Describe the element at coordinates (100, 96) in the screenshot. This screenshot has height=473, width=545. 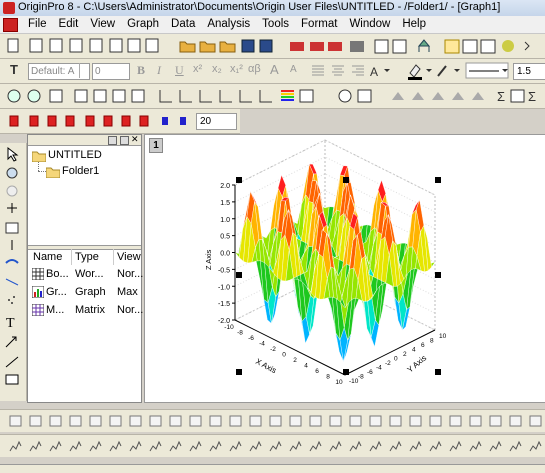
I see `rescale-x-icon` at that location.